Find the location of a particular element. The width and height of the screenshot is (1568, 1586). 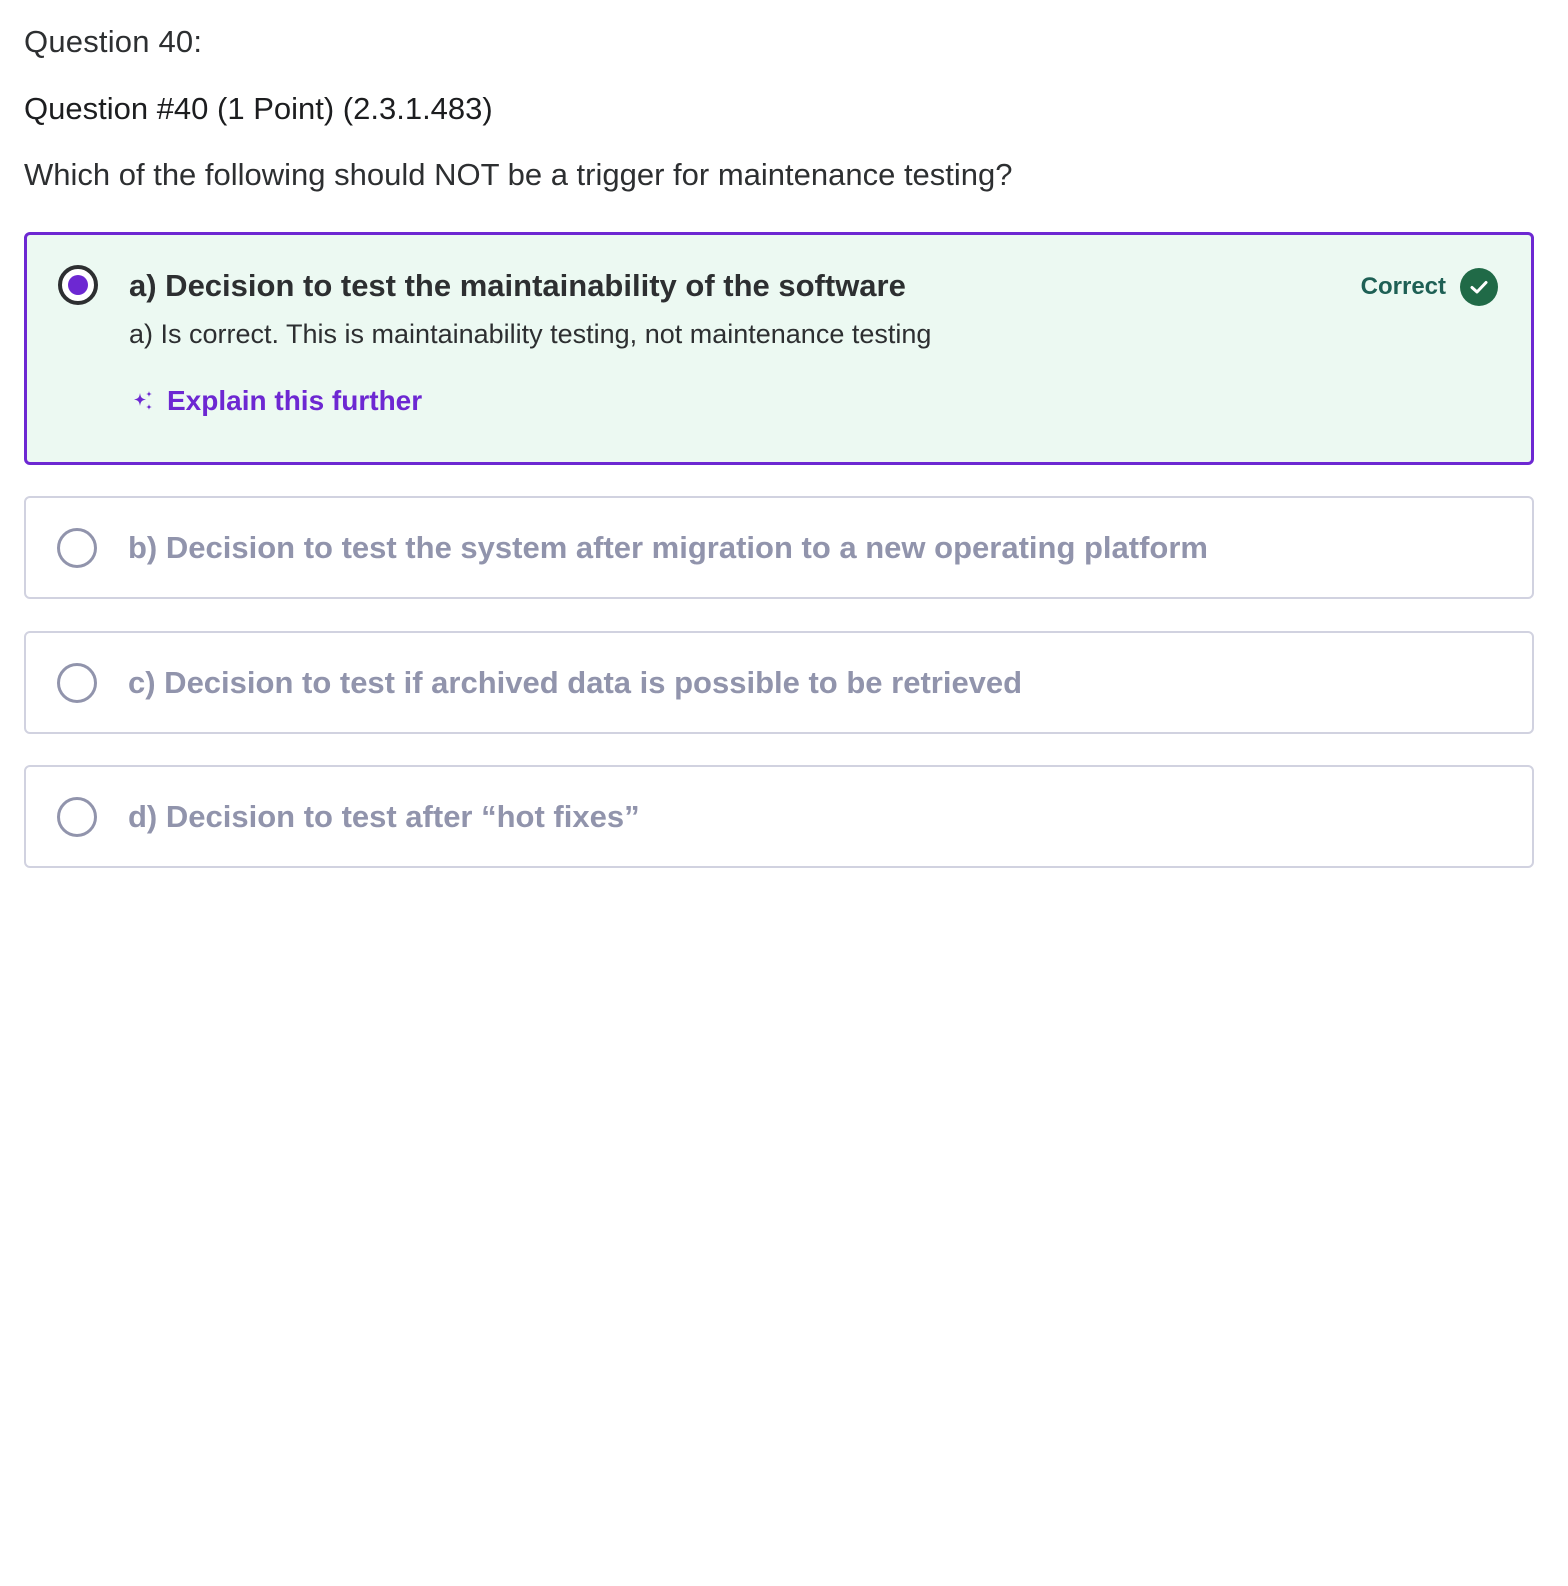

explain-further-label: Explain this further is located at coordinates (295, 400).